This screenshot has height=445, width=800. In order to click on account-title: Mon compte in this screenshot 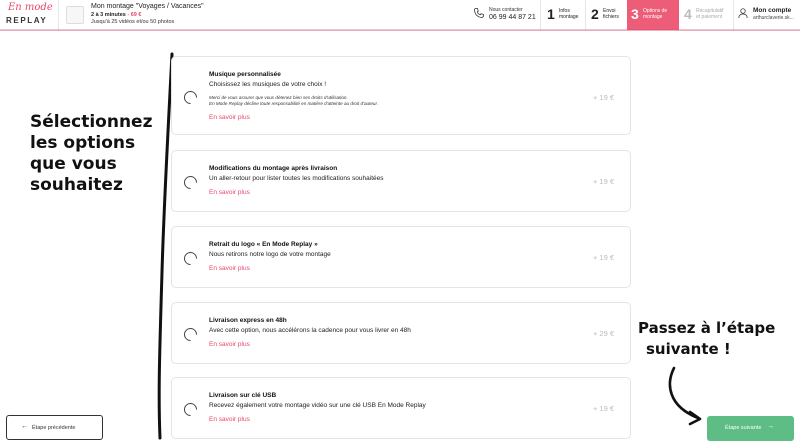, I will do `click(772, 10)`.